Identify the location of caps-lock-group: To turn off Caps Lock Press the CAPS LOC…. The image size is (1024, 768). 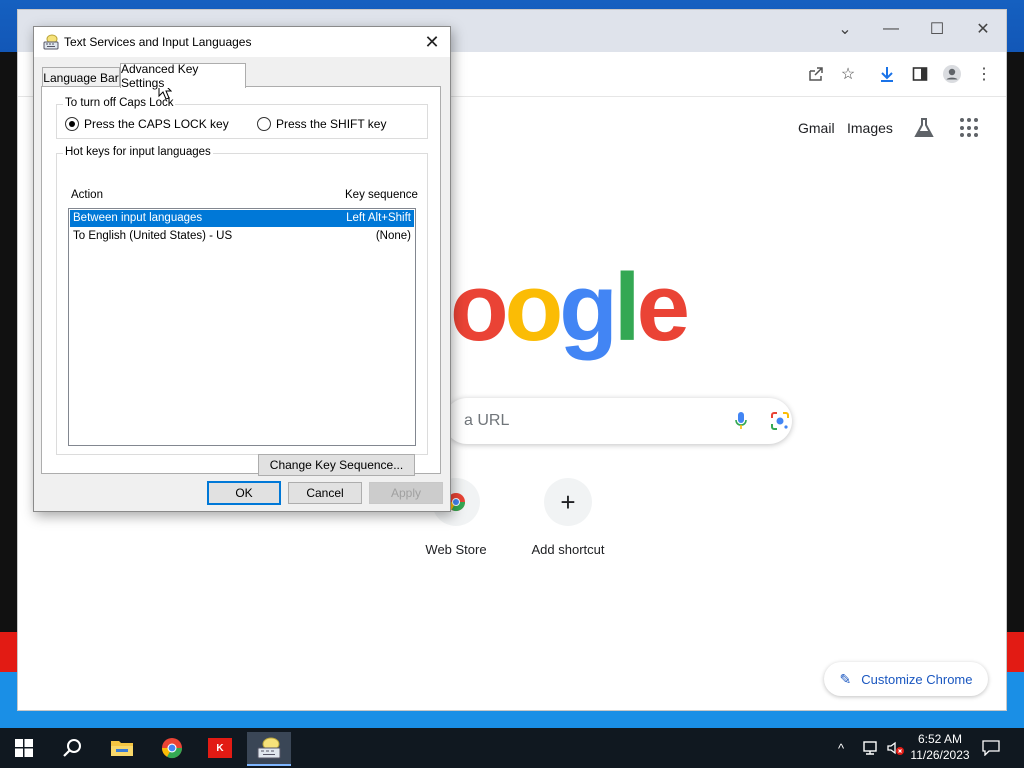
(242, 118).